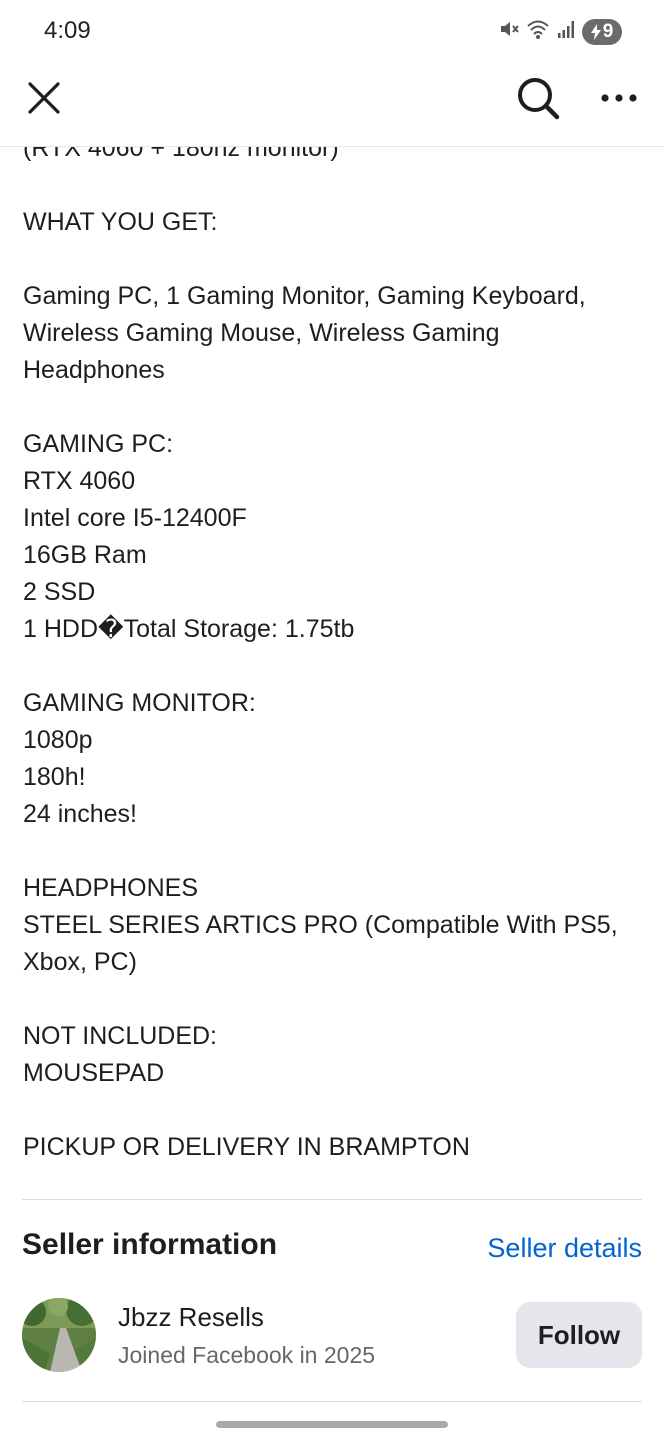 The height and width of the screenshot is (1440, 664). I want to click on signal-icon, so click(566, 31).